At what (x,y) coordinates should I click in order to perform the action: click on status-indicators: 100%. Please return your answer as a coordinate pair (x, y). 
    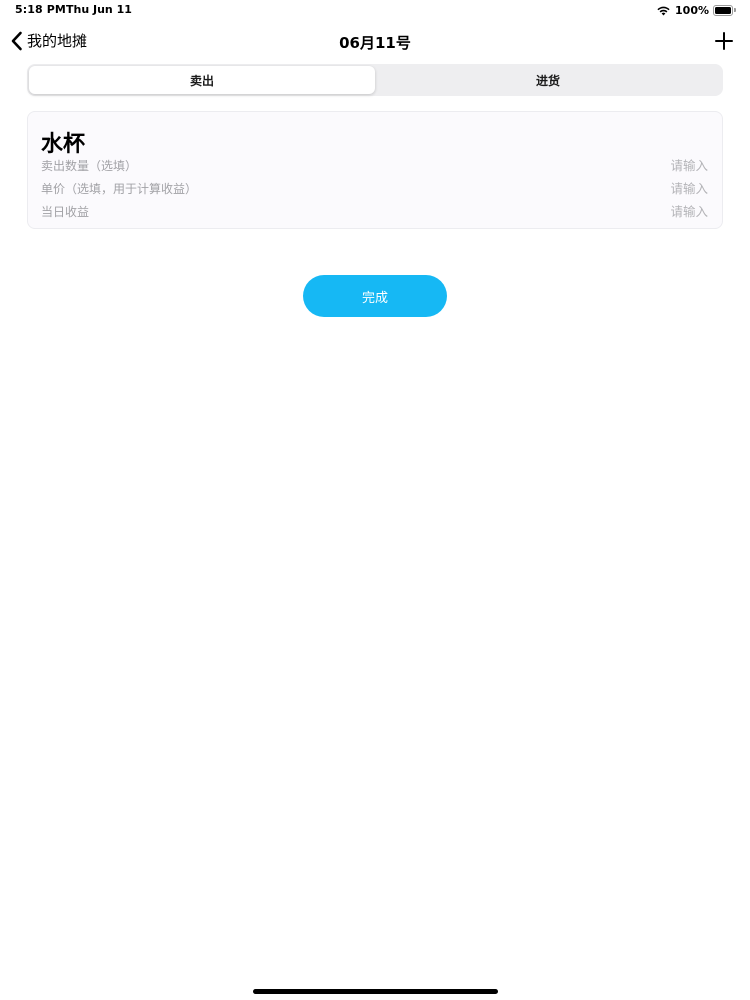
    Looking at the image, I should click on (696, 10).